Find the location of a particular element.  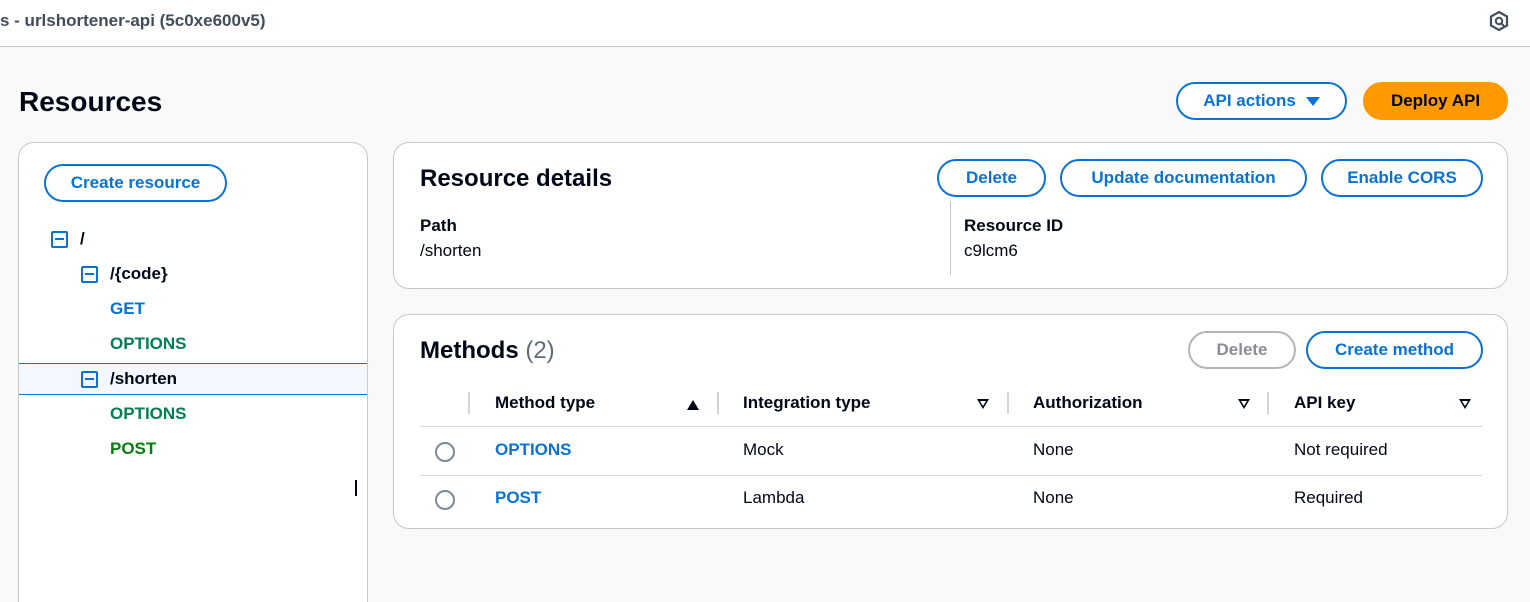

column-header-method-type: Method type is located at coordinates (545, 403).